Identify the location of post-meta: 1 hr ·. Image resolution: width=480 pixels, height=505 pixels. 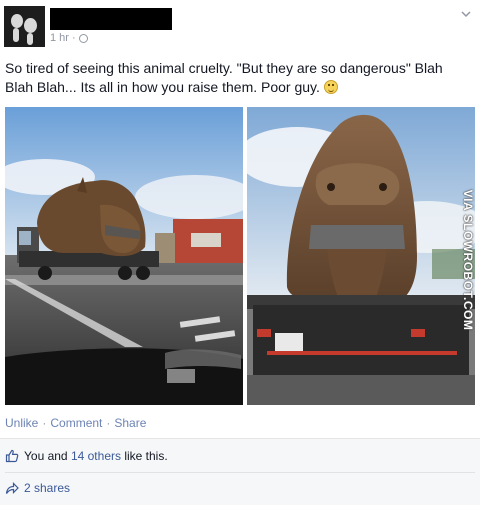
(69, 38).